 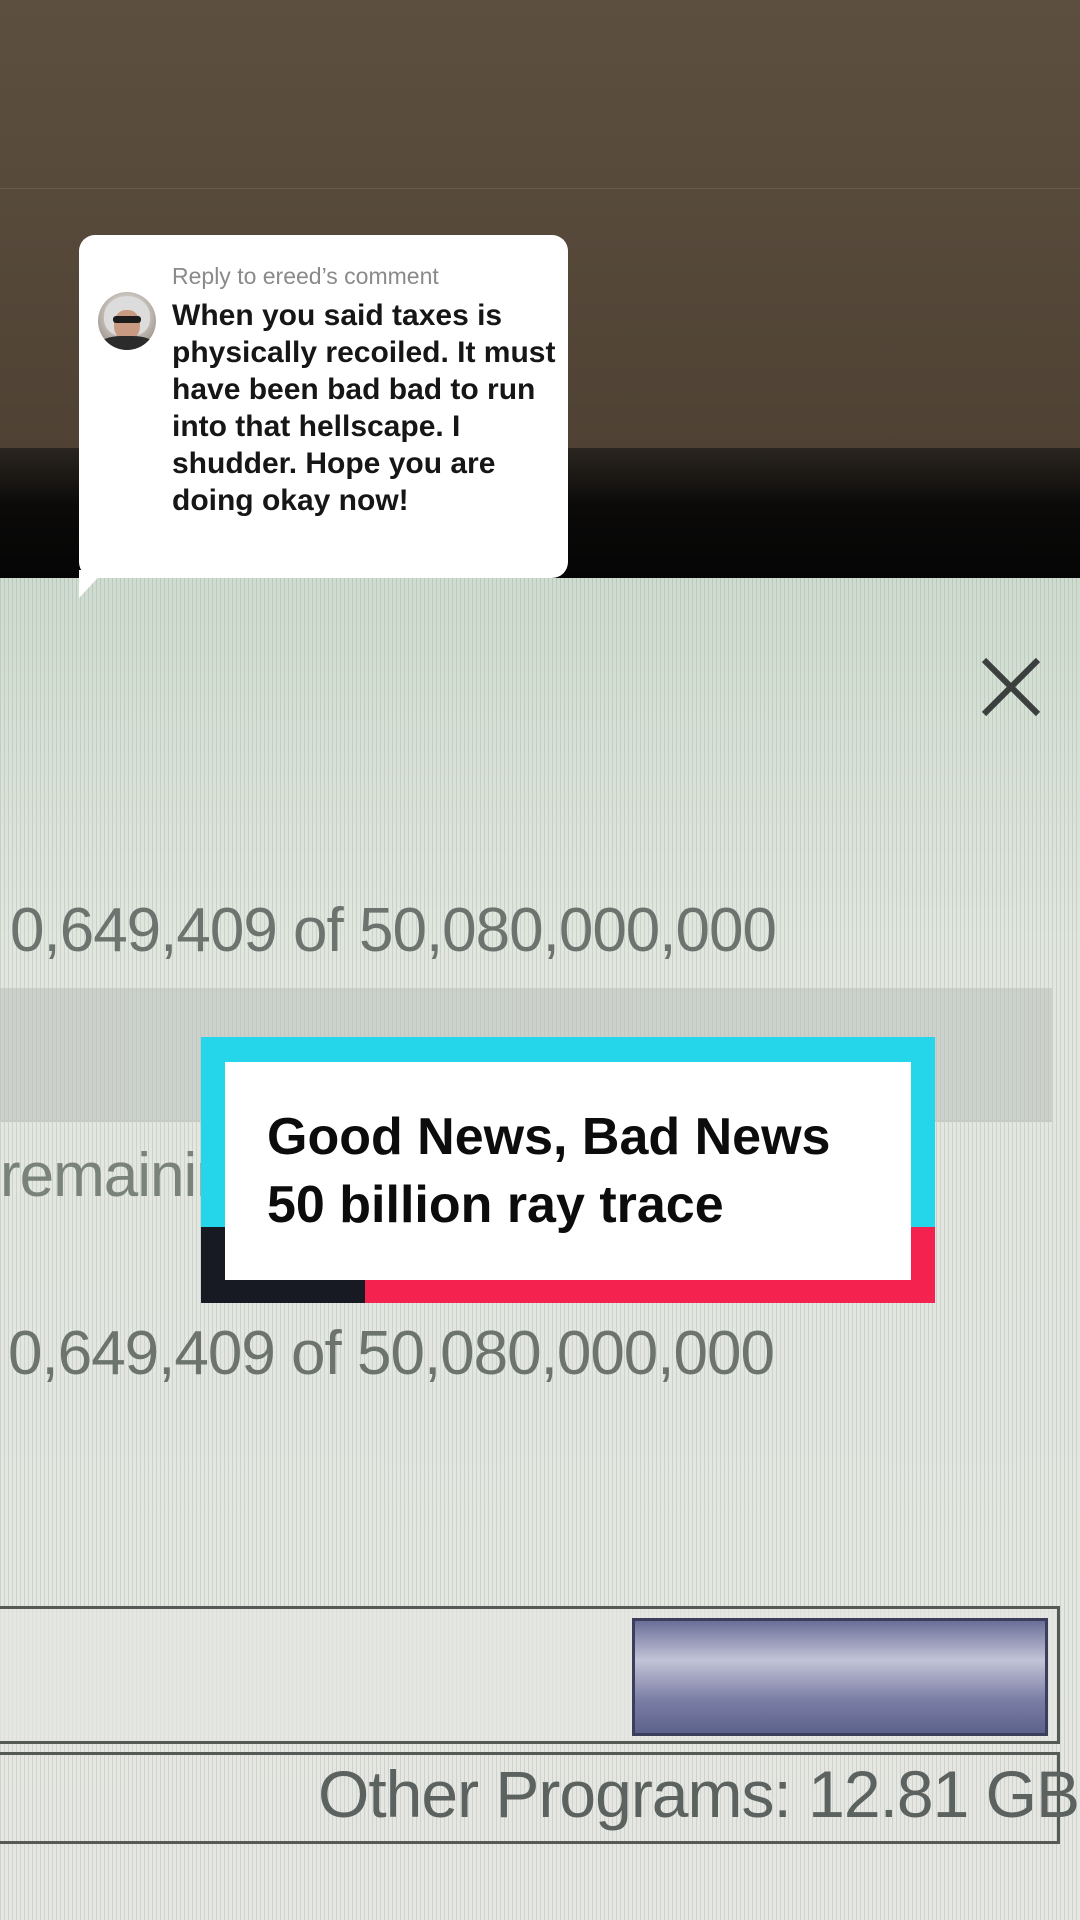 I want to click on ray-count-label-secondary: 0,649,409 of 50,080,000,000, so click(x=391, y=1353).